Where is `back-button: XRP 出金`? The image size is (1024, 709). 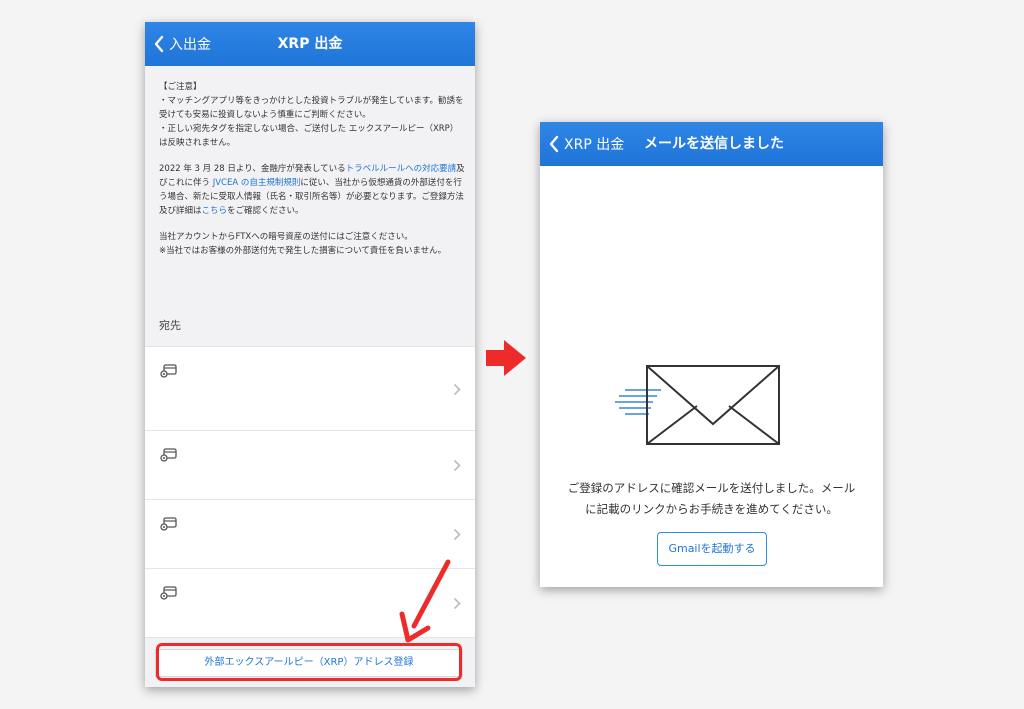
back-button: XRP 出金 is located at coordinates (586, 144).